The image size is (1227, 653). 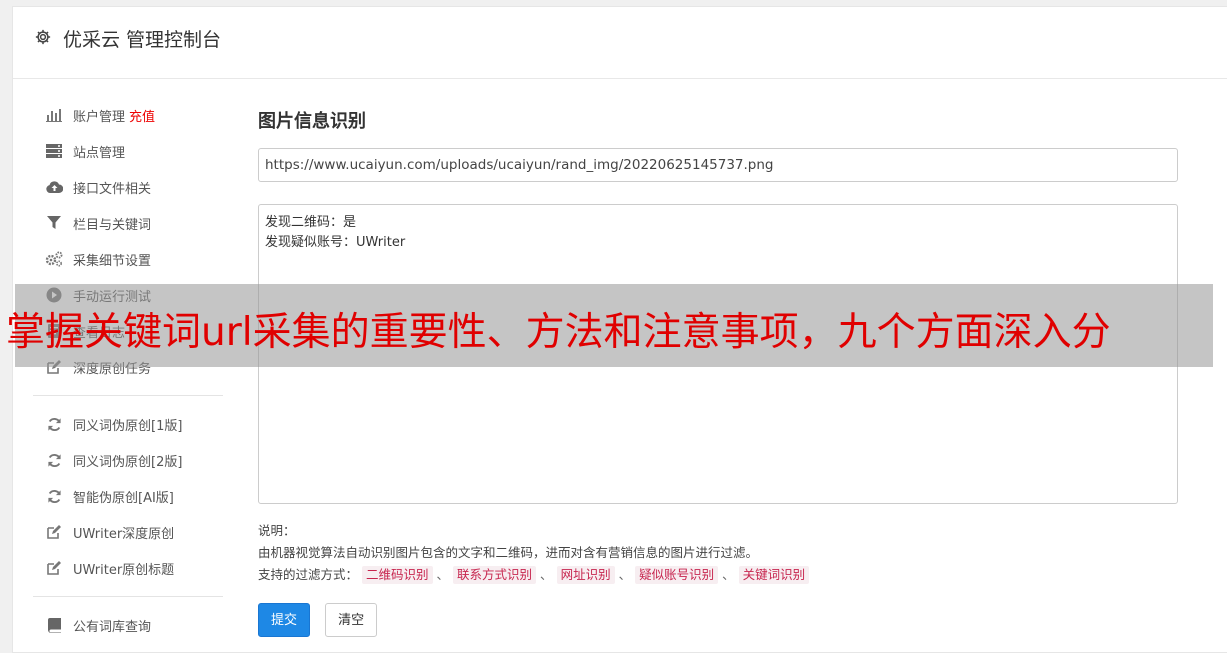 I want to click on sidebar-item: 智能伪原创[AI版], so click(x=128, y=496).